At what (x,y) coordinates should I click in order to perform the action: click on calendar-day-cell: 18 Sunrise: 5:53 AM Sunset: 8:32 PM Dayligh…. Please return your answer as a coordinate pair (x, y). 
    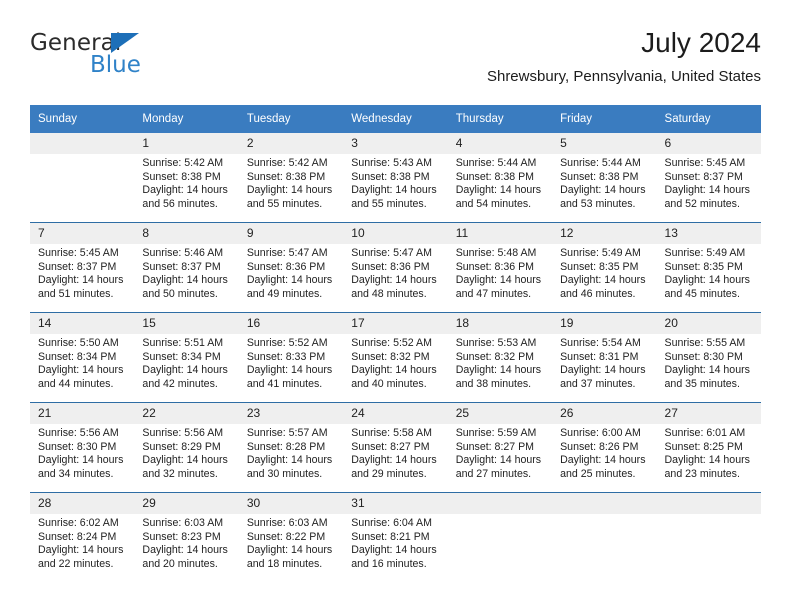
    Looking at the image, I should click on (500, 357).